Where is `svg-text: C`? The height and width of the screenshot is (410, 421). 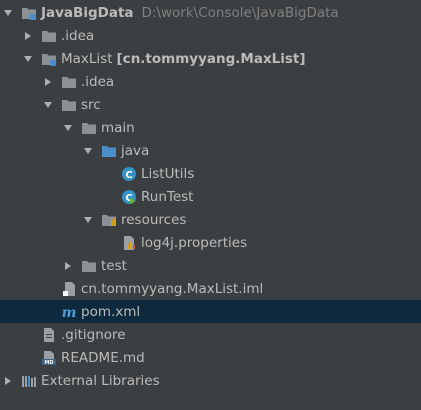
svg-text: C is located at coordinates (128, 175).